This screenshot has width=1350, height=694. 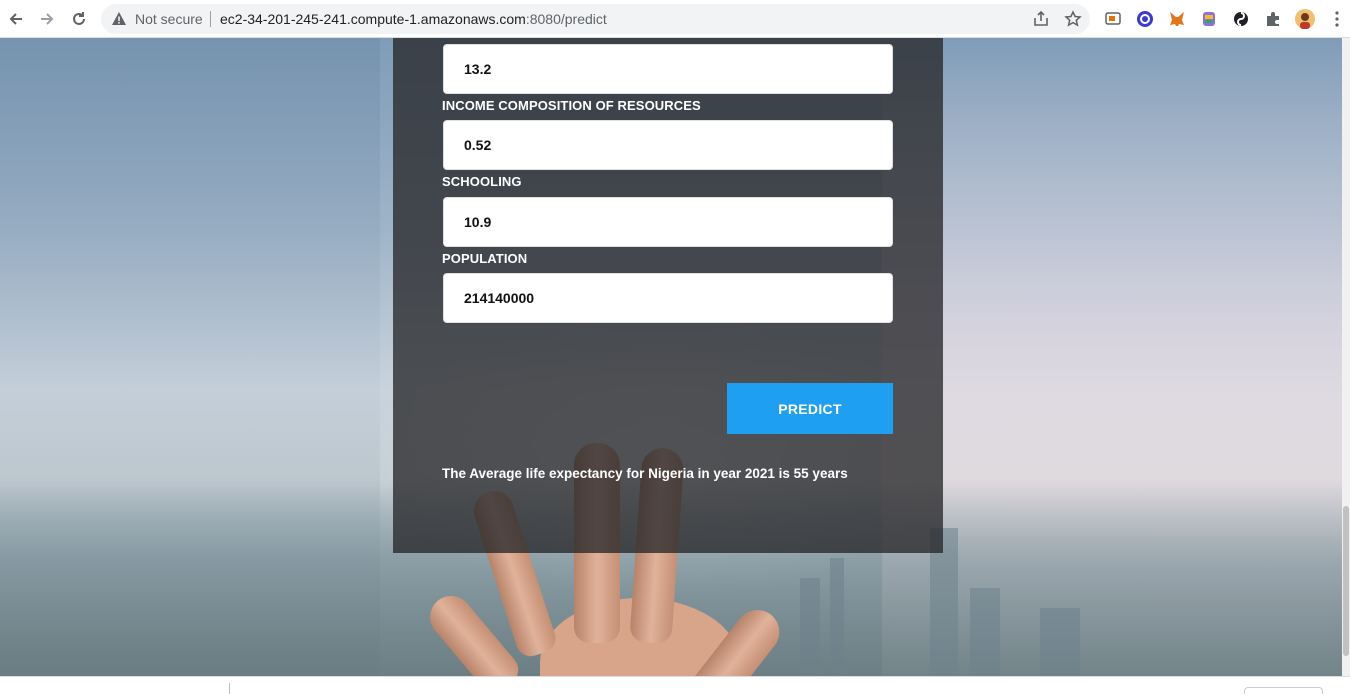 What do you see at coordinates (1305, 19) in the screenshot?
I see `profile-avatar-icon` at bounding box center [1305, 19].